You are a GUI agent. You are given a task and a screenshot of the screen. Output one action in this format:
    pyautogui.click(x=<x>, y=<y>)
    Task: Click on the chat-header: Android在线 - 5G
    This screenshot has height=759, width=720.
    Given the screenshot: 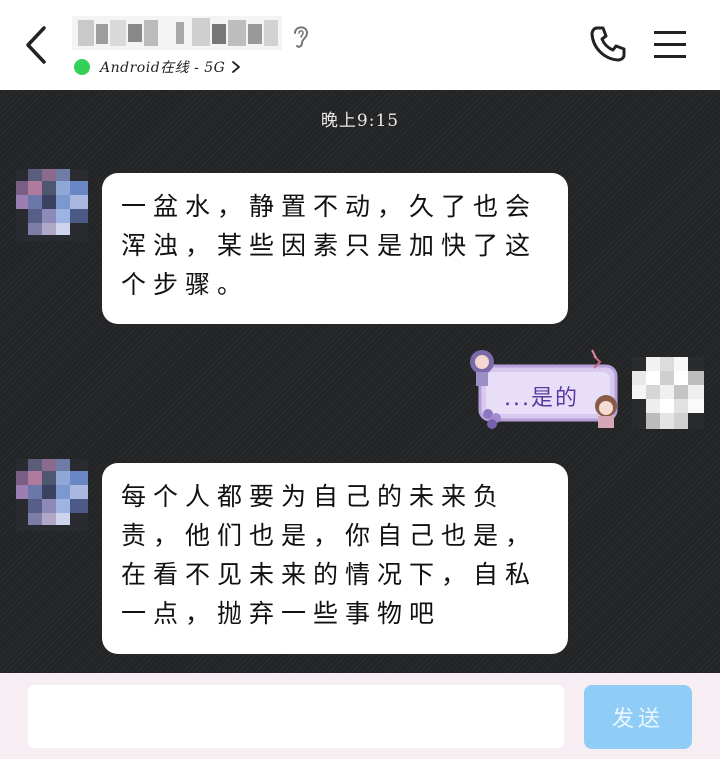 What is the action you would take?
    pyautogui.click(x=360, y=45)
    